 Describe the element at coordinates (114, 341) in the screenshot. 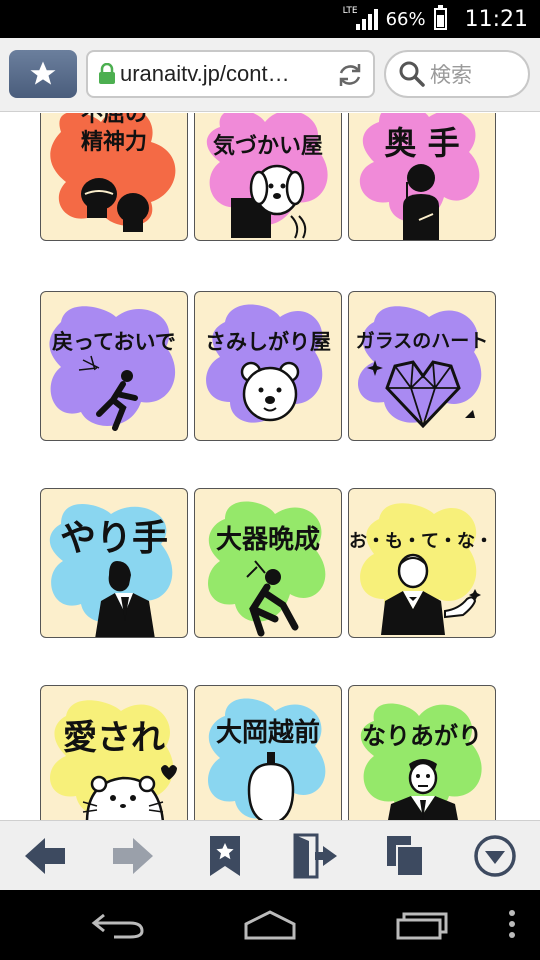

I see `tile-label: 戻っておいで` at that location.